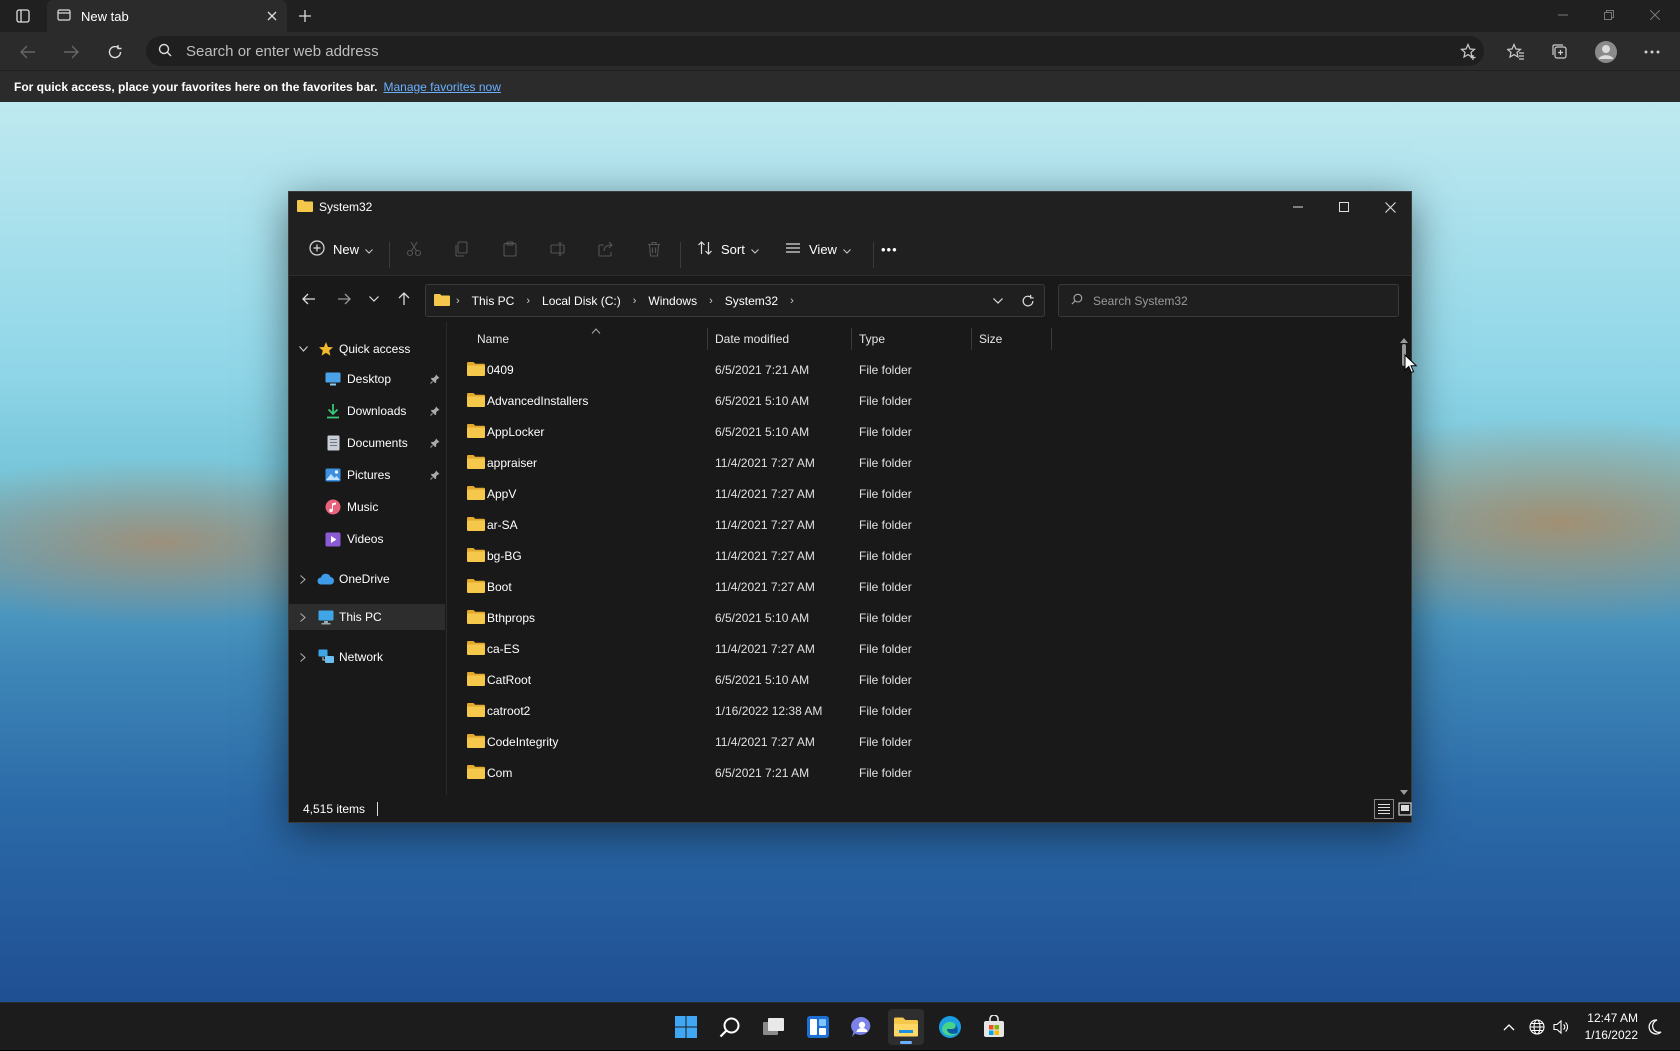 The image size is (1680, 1051). What do you see at coordinates (1236, 300) in the screenshot?
I see `explorer-search-input` at bounding box center [1236, 300].